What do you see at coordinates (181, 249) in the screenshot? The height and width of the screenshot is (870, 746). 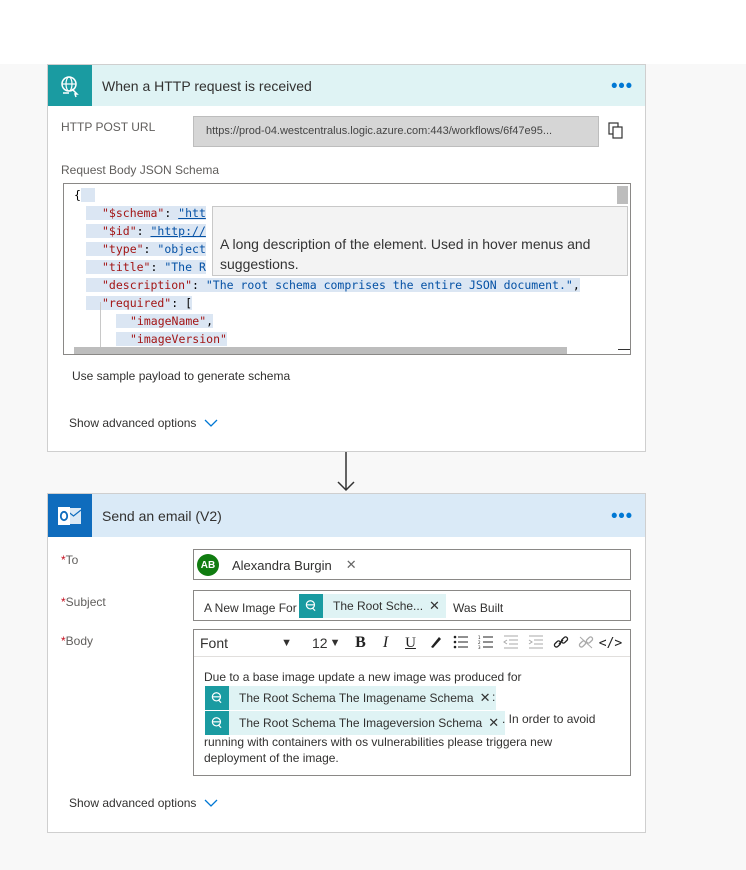 I see `code-type-value: "object` at bounding box center [181, 249].